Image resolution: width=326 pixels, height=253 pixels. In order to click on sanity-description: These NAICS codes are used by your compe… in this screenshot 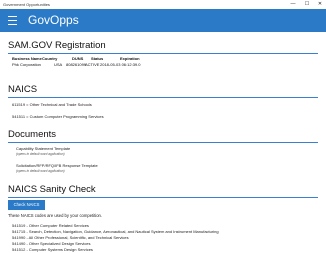, I will do `click(55, 215)`.